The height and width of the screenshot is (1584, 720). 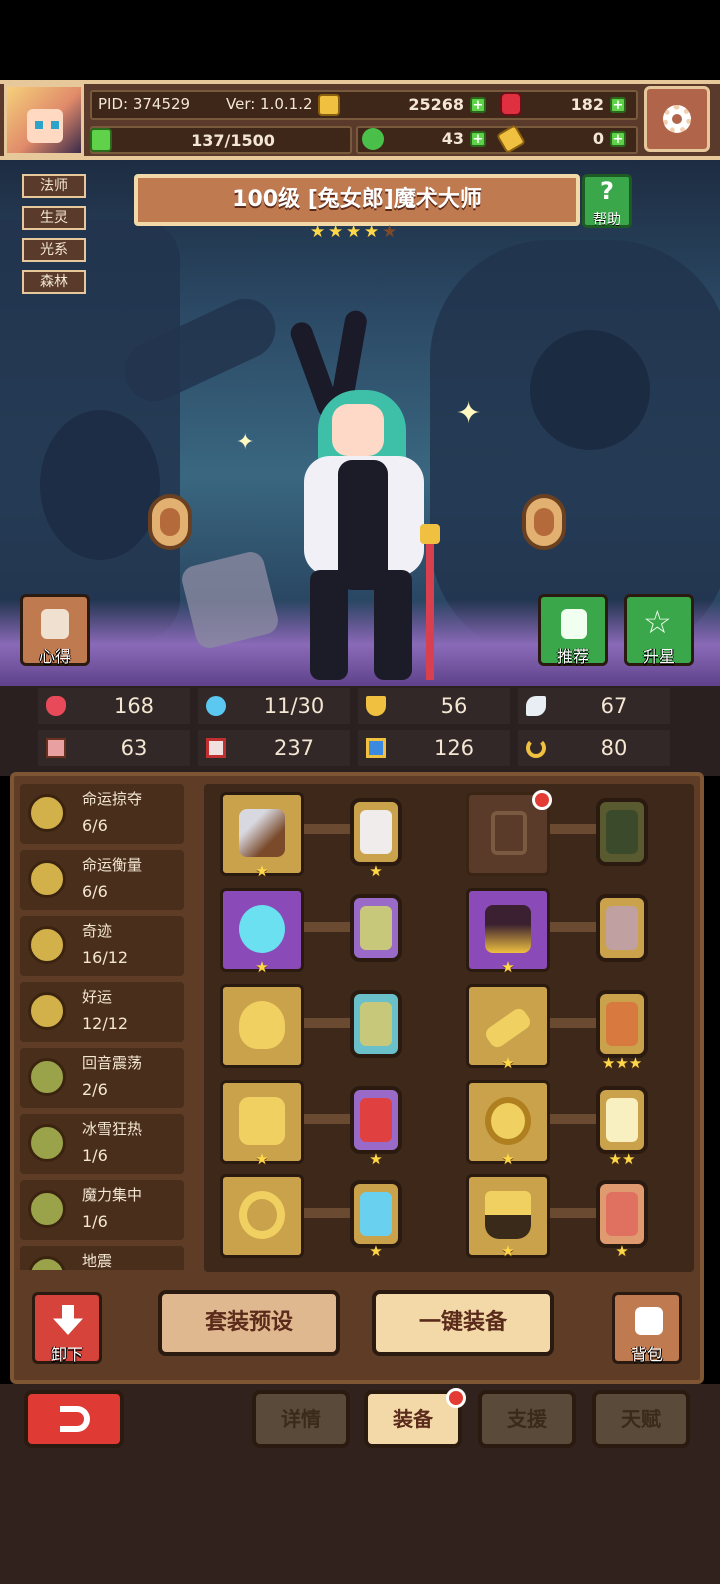 I want to click on add-gold-button: +, so click(x=478, y=105).